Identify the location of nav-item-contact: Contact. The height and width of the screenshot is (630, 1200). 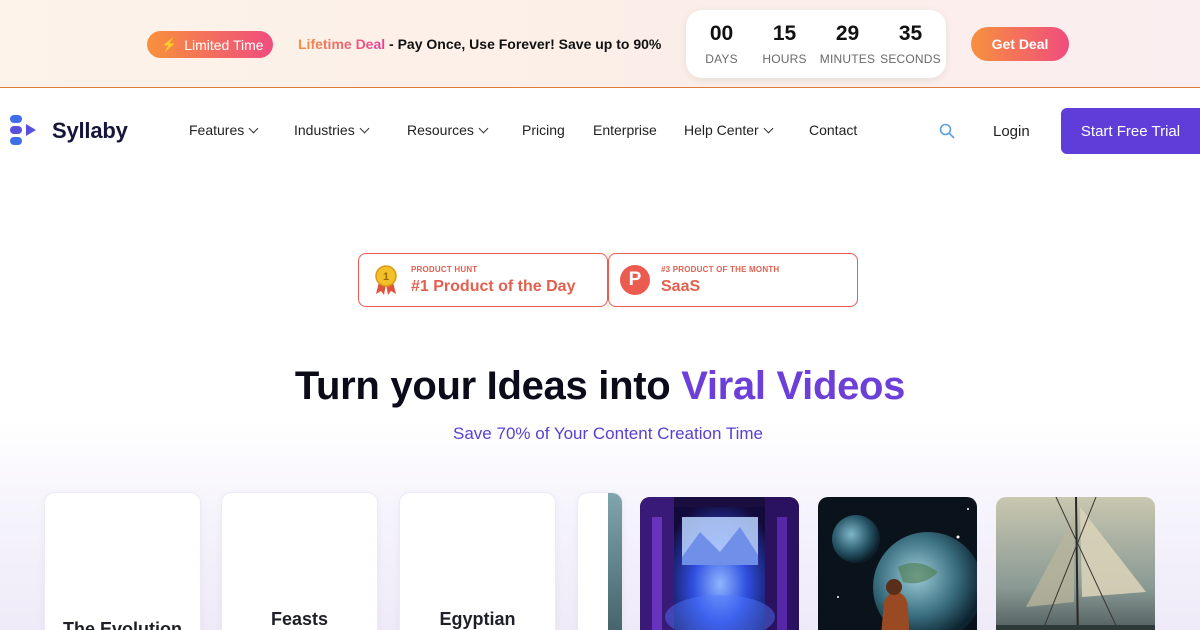
(833, 130).